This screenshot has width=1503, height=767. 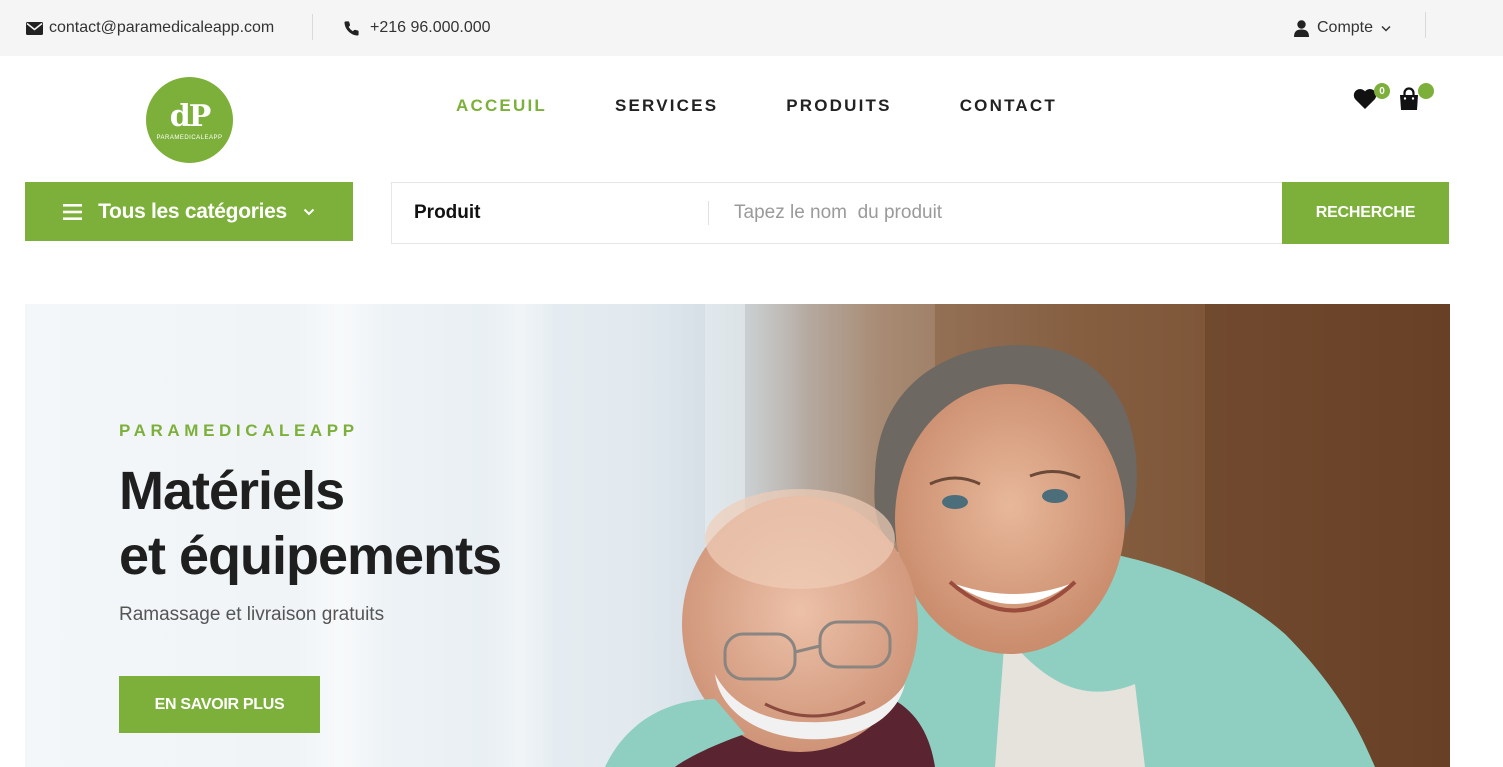 What do you see at coordinates (232, 491) in the screenshot?
I see `hero-title-line-1: Matériels` at bounding box center [232, 491].